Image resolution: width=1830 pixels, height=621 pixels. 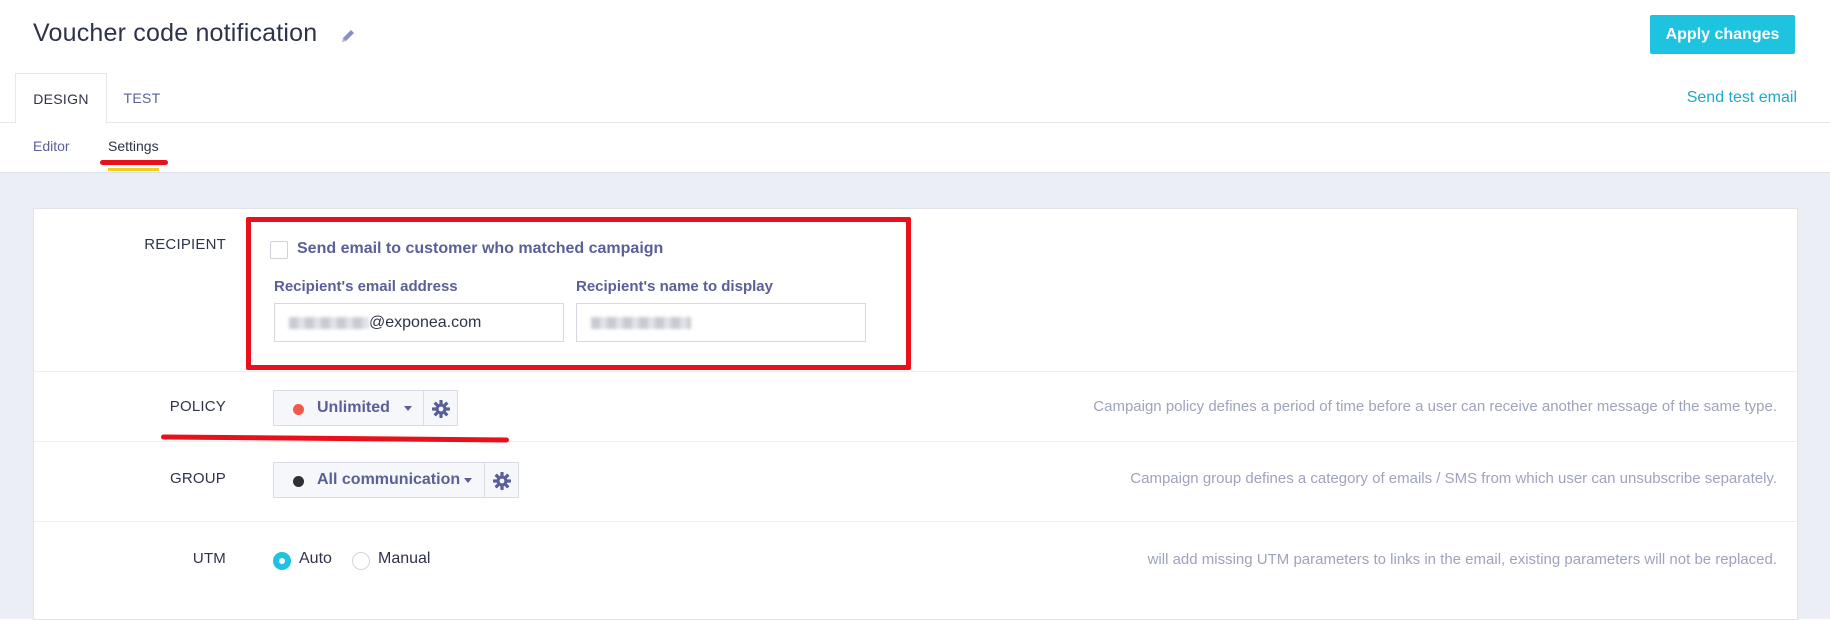 What do you see at coordinates (315, 559) in the screenshot?
I see `utm-auto-label: Auto` at bounding box center [315, 559].